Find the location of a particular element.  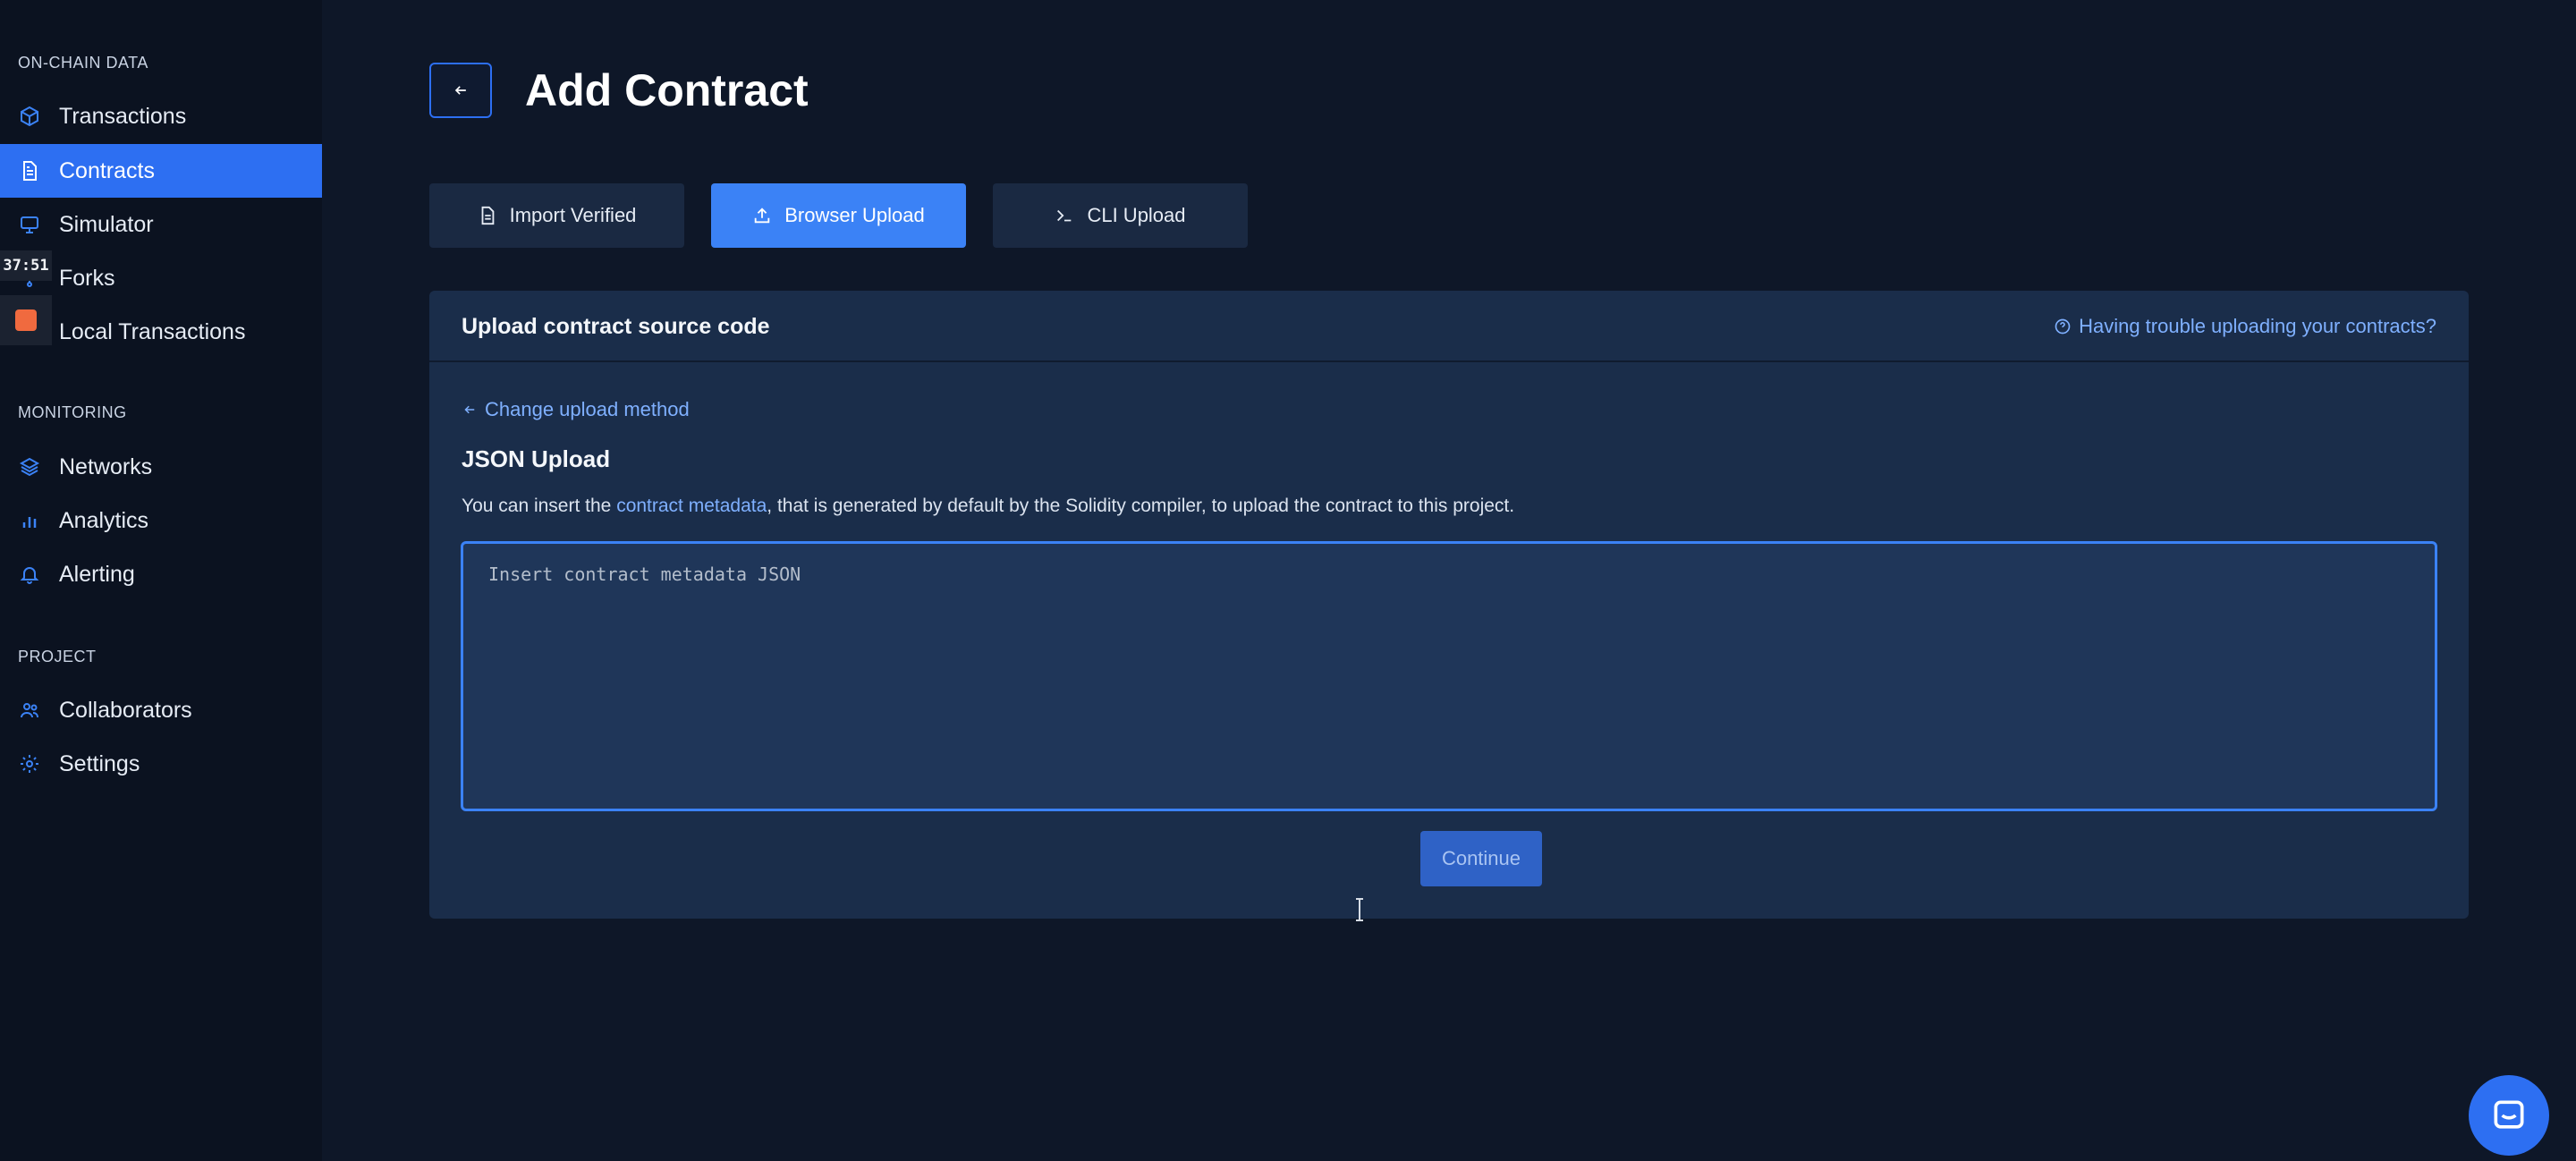

sidebar-item-transactions: Transactions is located at coordinates (161, 116).